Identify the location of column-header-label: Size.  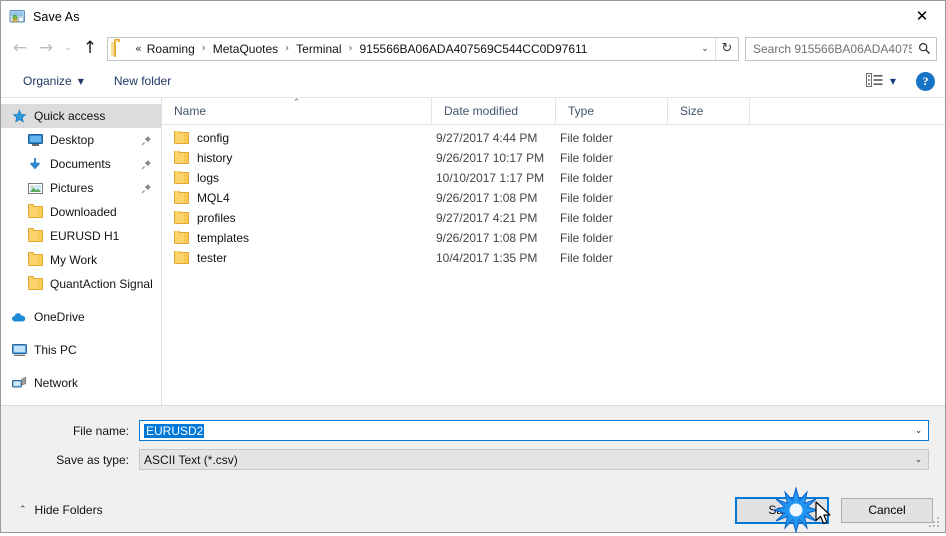
(692, 111).